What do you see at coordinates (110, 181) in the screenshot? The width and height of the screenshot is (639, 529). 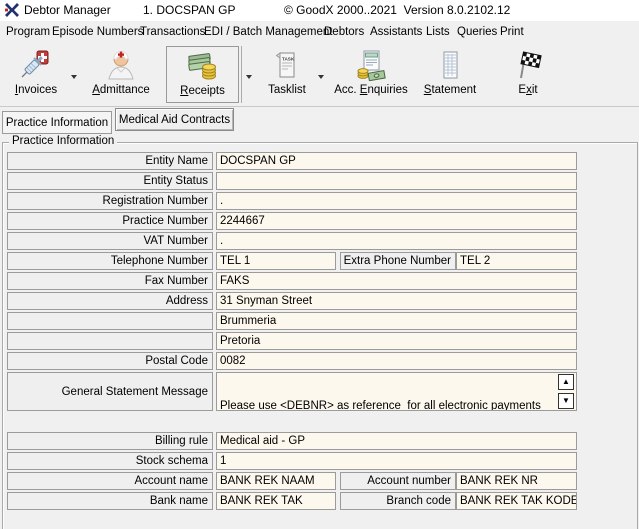 I see `entity-status-label: Entity Status` at bounding box center [110, 181].